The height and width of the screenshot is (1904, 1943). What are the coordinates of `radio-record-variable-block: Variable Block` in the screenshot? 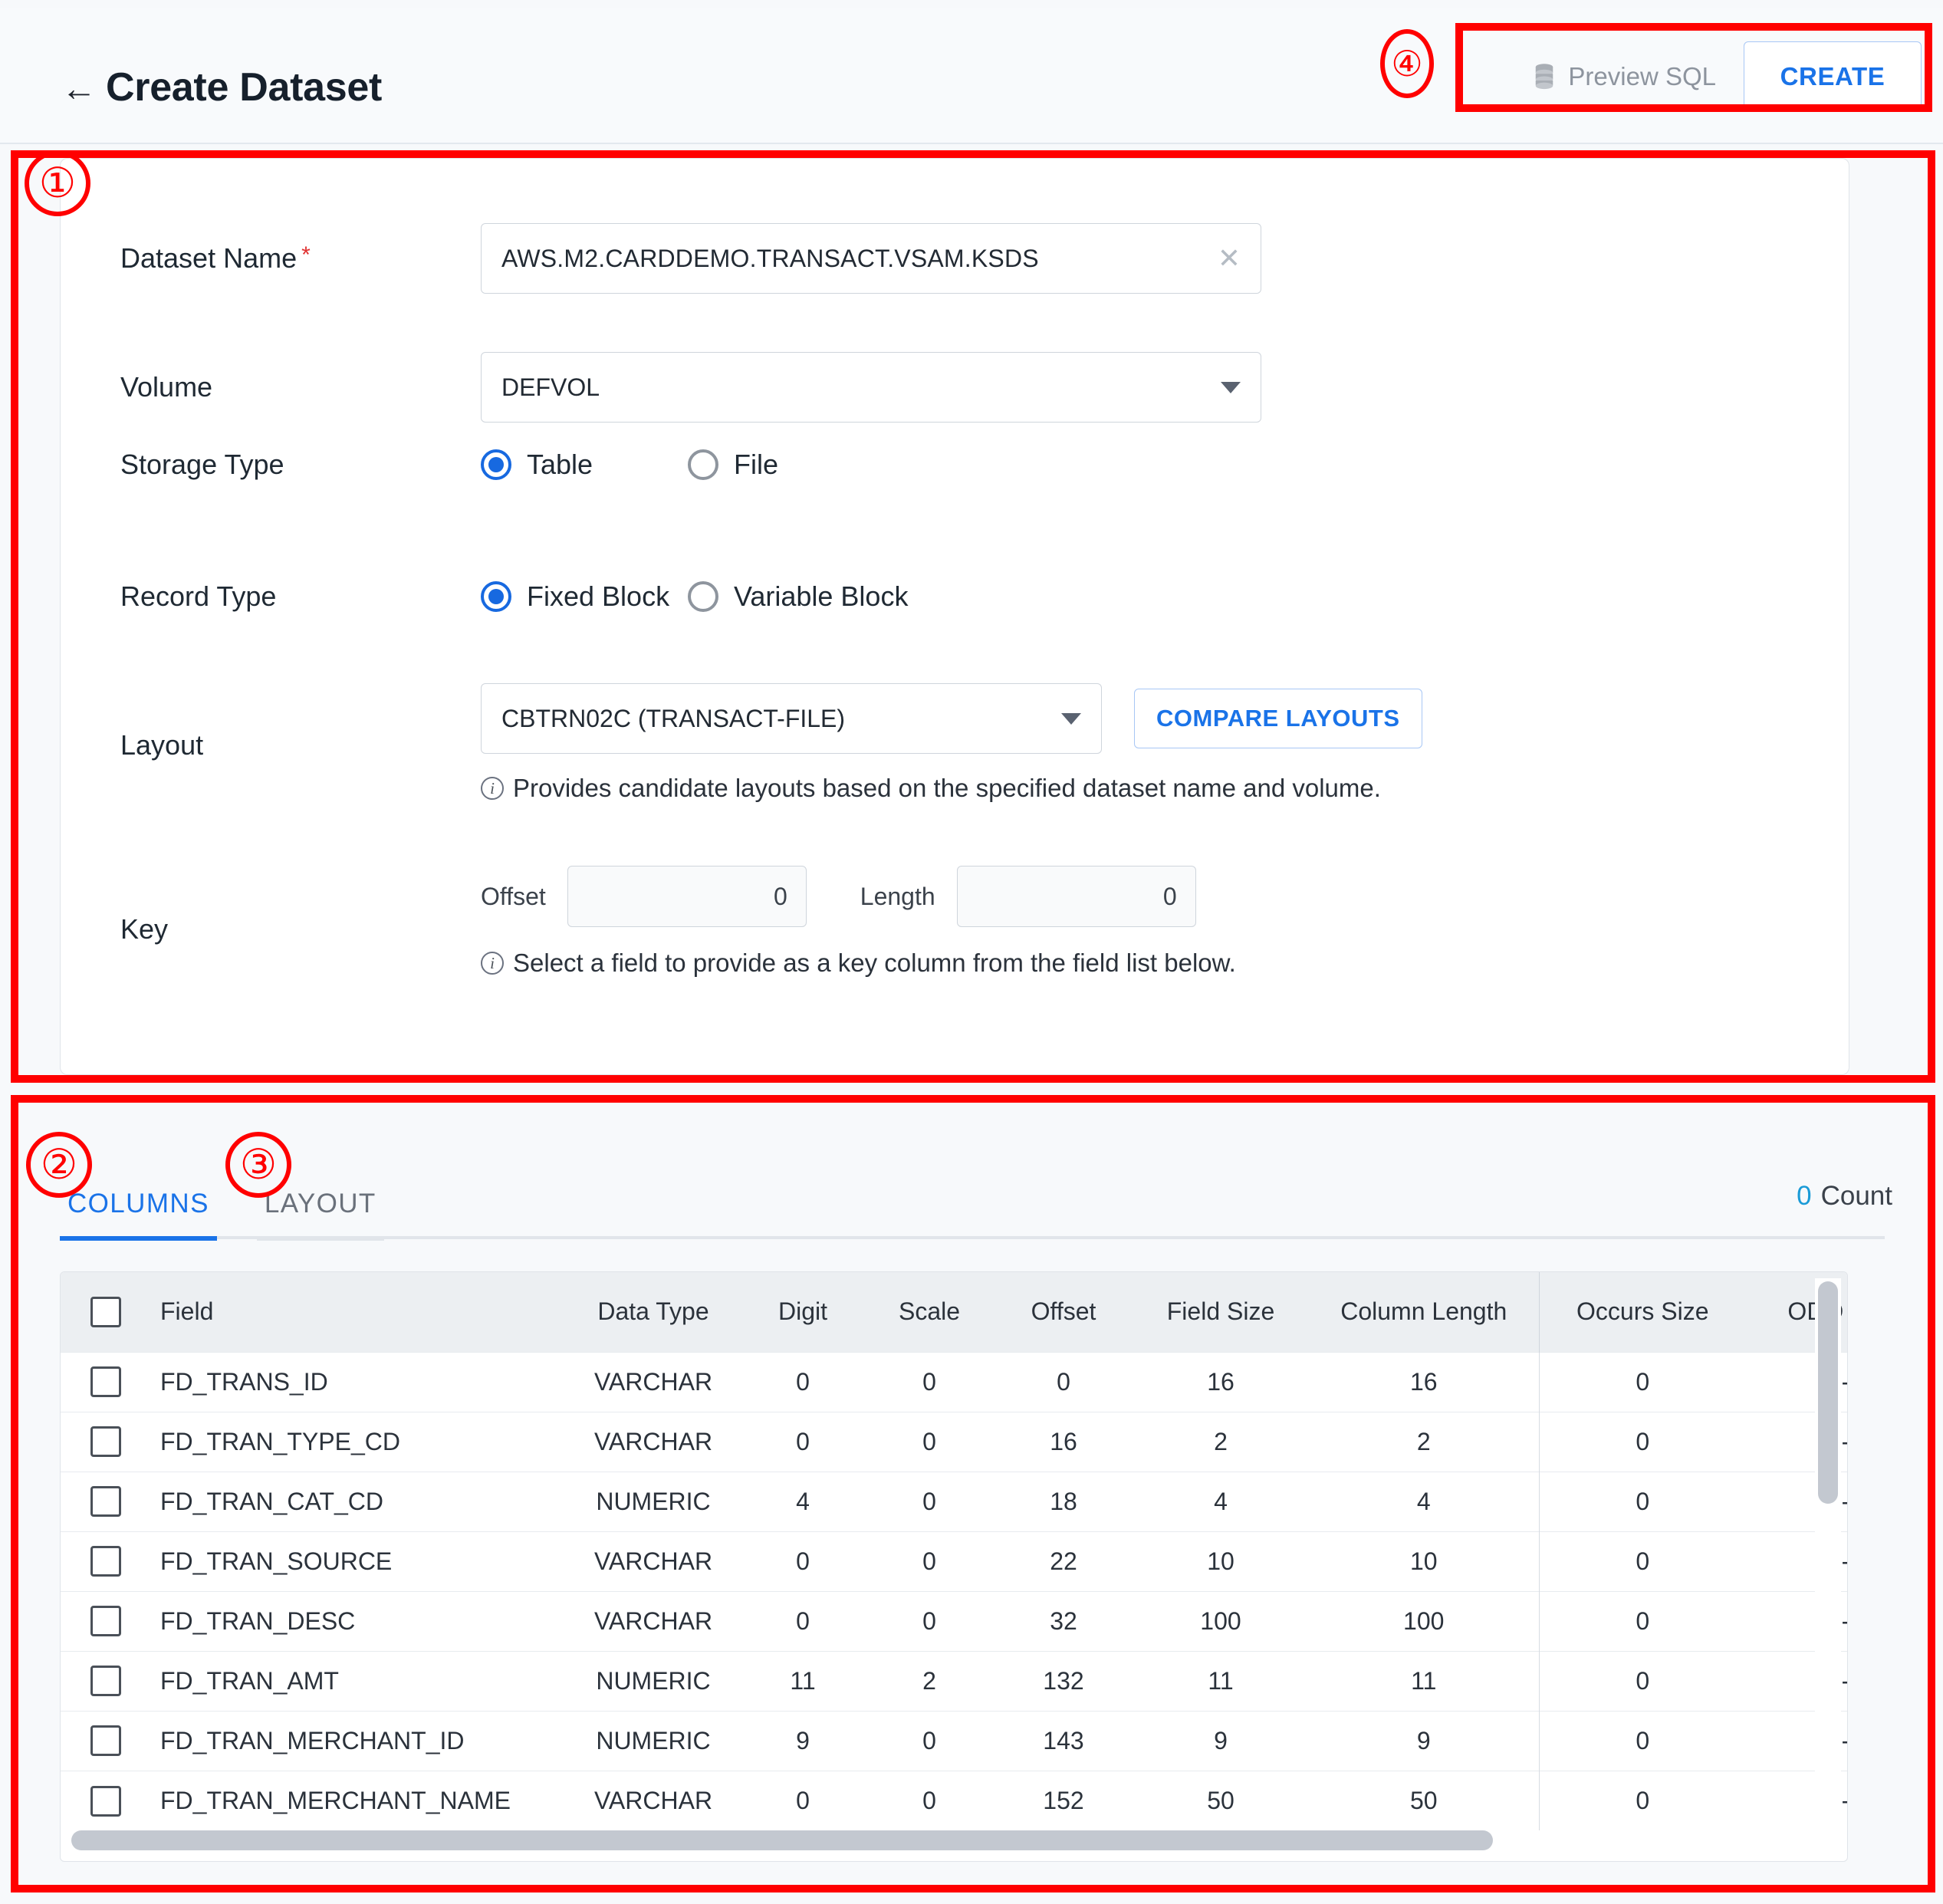 It's located at (798, 596).